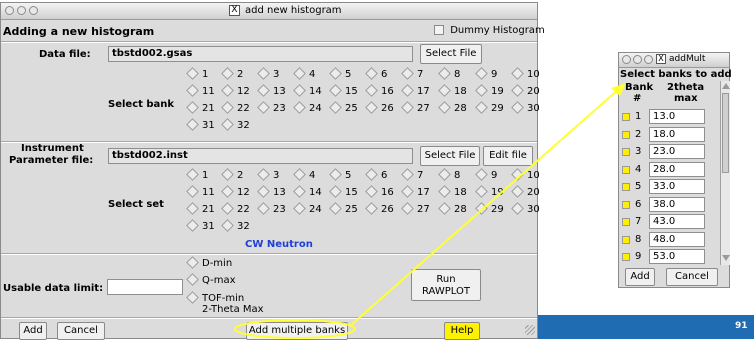 This screenshot has height=340, width=754. Describe the element at coordinates (200, 90) in the screenshot. I see `bank-radio-11: 11` at that location.